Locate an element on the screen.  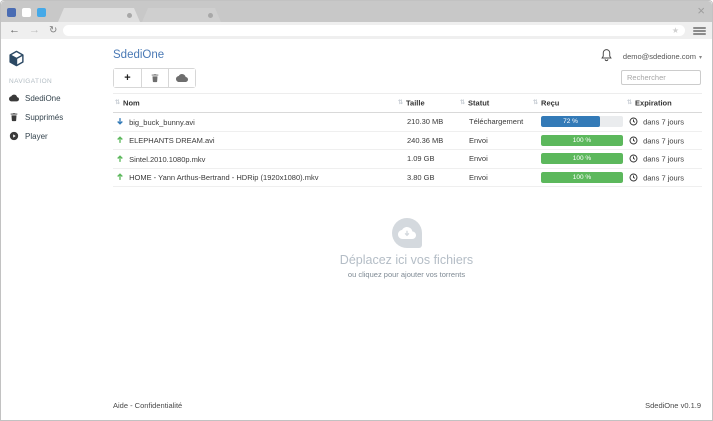
upload-cloud-badge is located at coordinates (406, 233).